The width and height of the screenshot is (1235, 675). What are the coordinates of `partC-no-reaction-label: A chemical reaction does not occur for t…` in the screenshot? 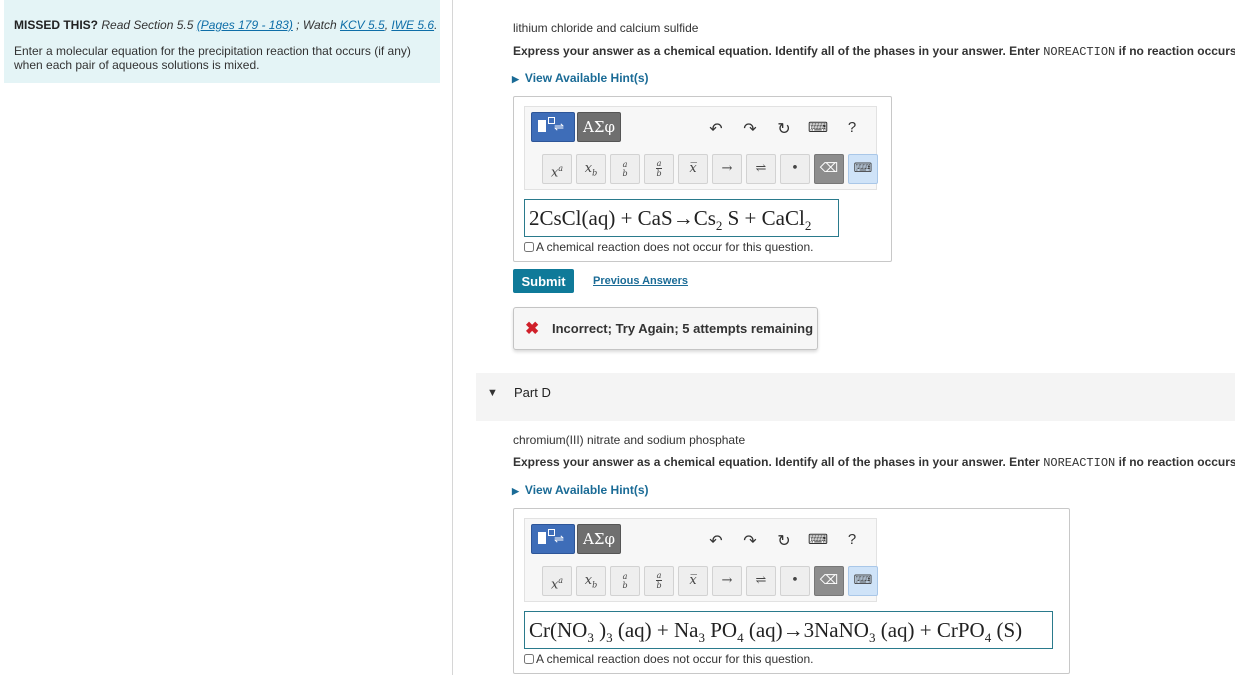 It's located at (675, 247).